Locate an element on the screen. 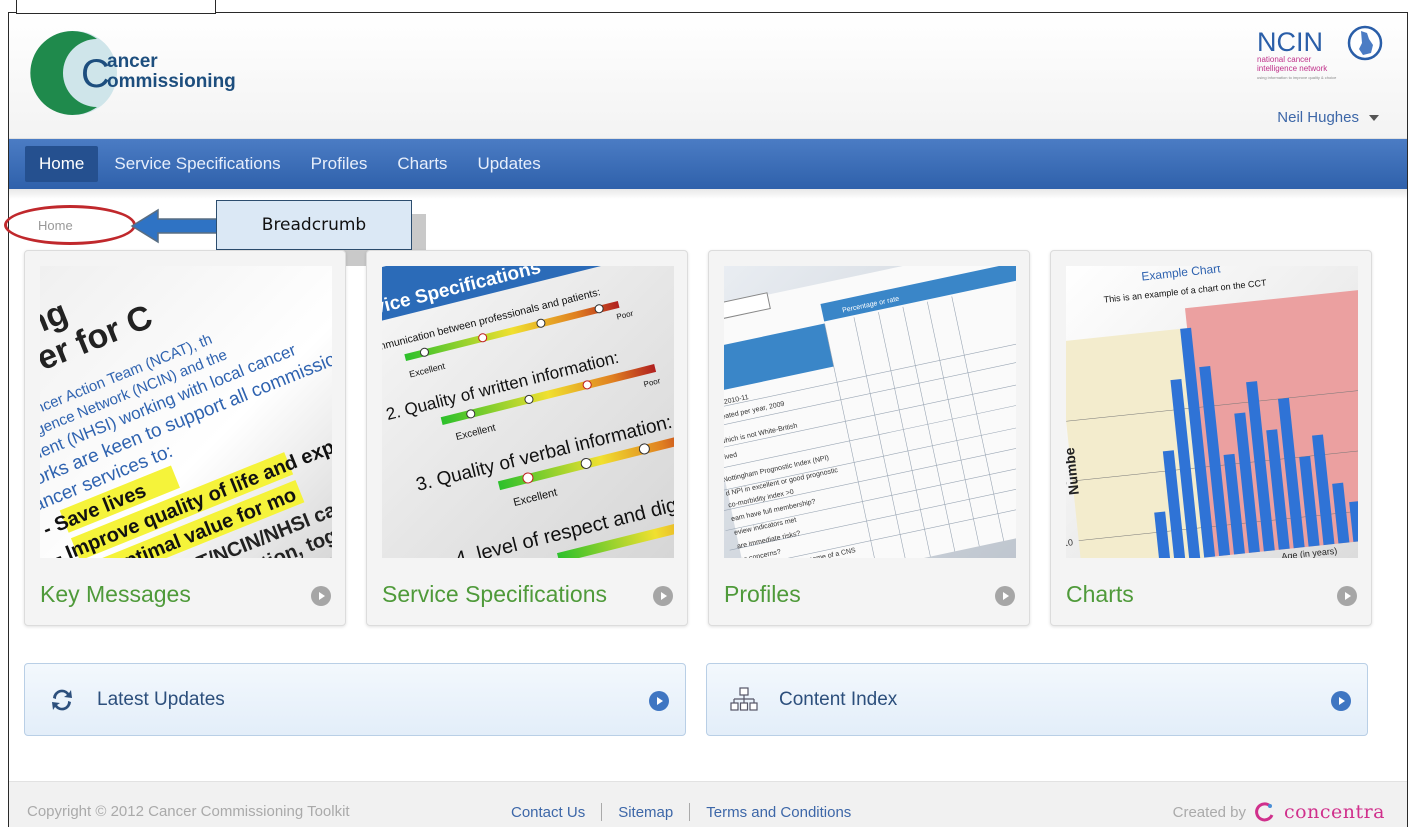 The width and height of the screenshot is (1411, 827). annotation-arrow is located at coordinates (175, 226).